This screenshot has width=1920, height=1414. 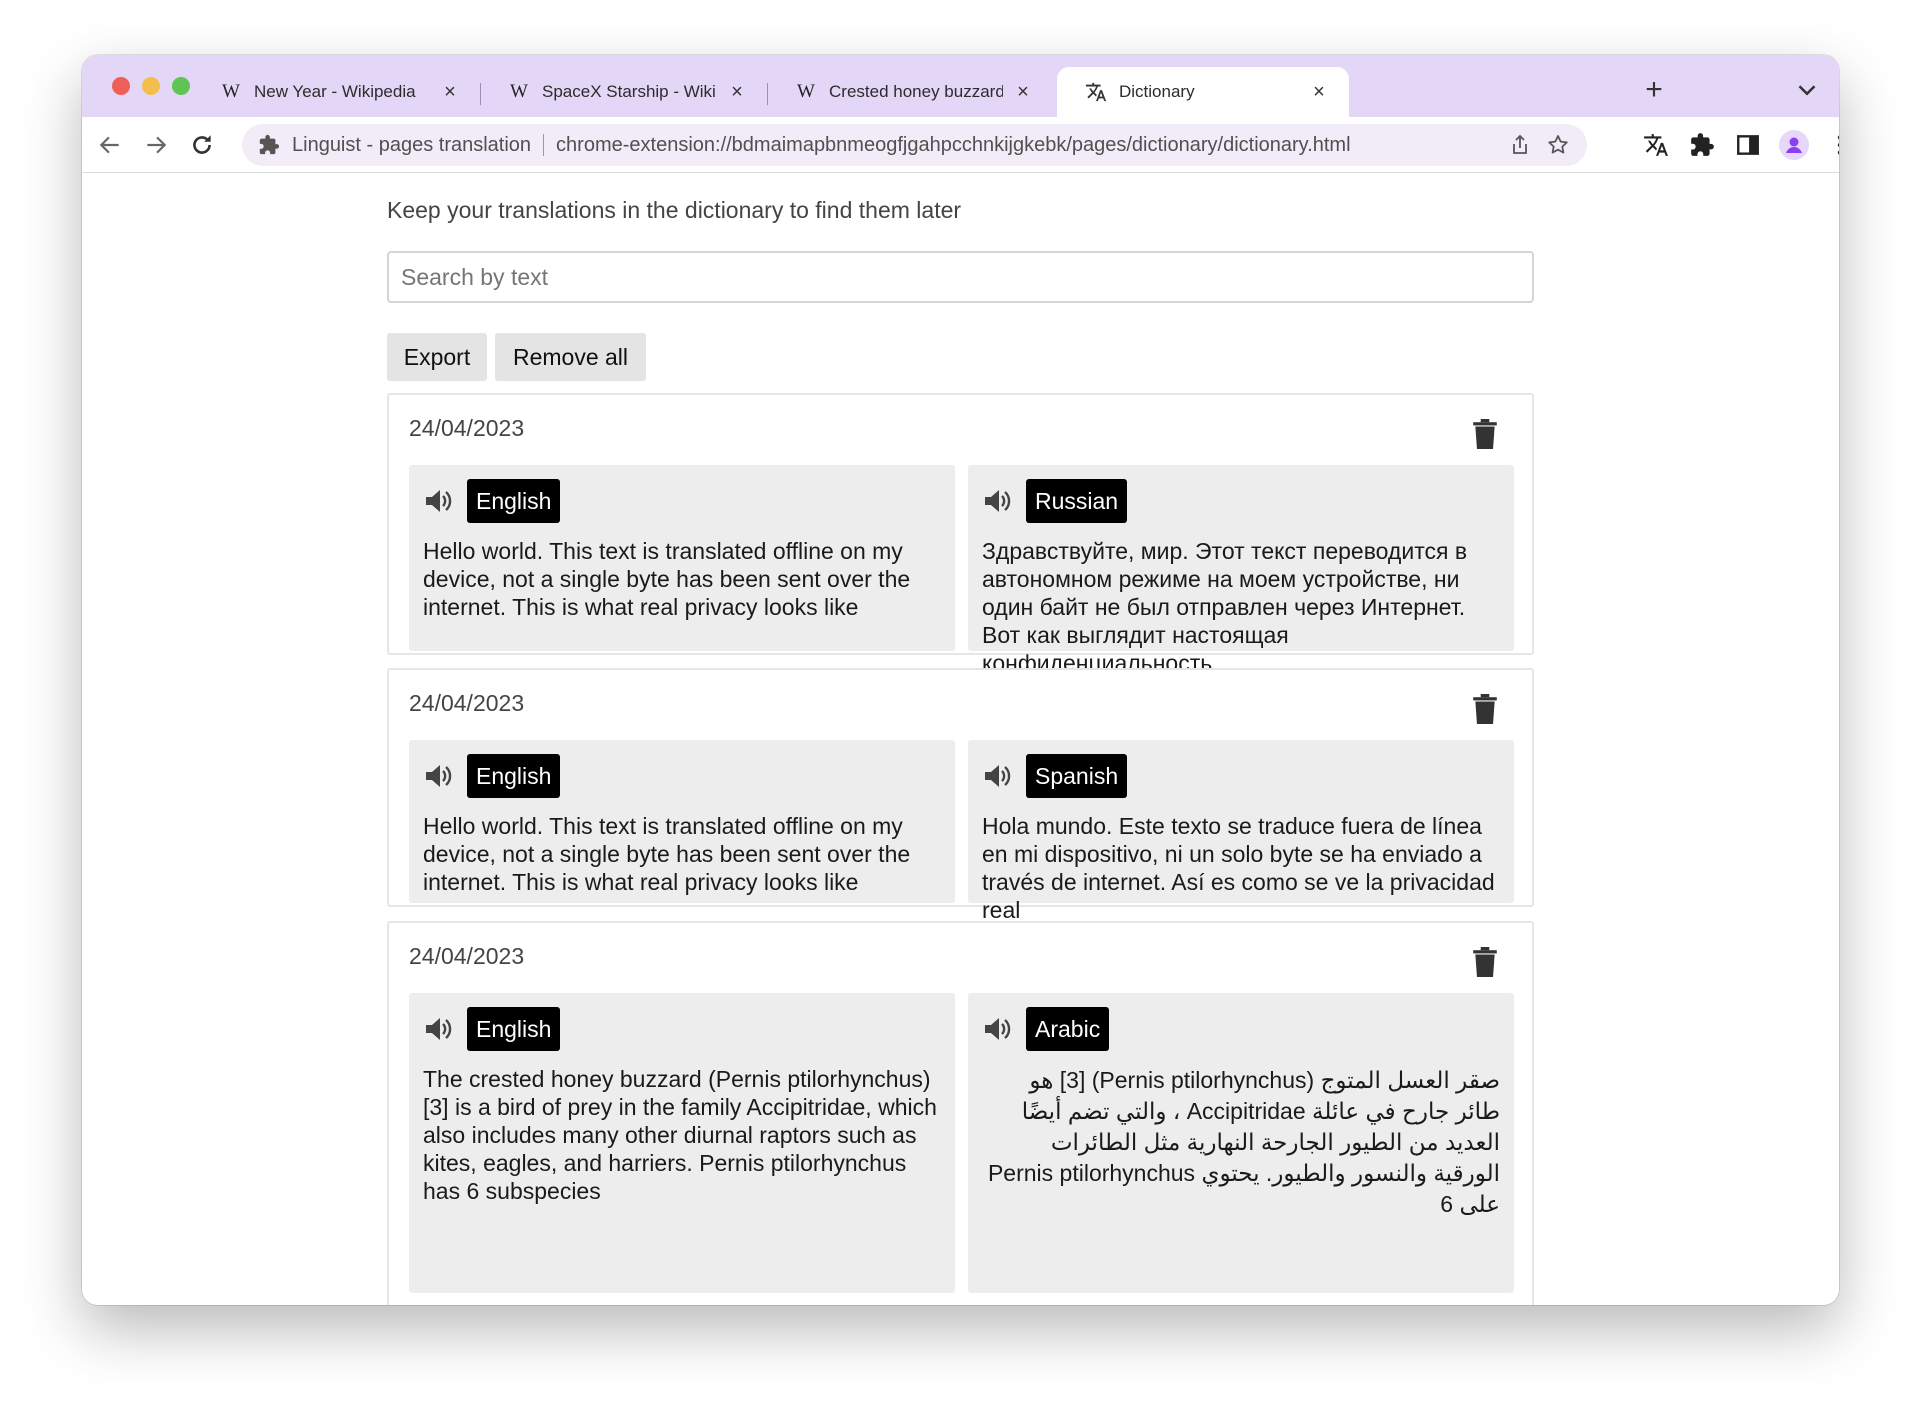 I want to click on browser-menu-button, so click(x=1831, y=145).